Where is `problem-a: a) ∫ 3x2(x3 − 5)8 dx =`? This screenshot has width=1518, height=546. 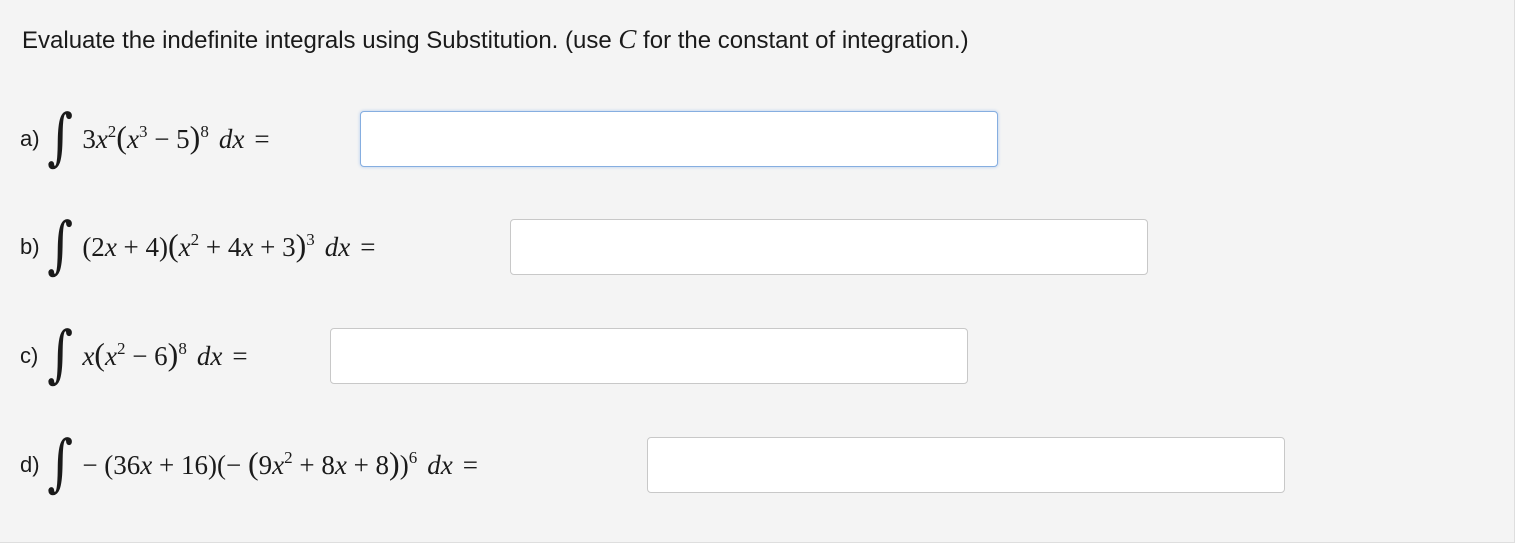 problem-a: a) ∫ 3x2(x3 − 5)8 dx = is located at coordinates (145, 136).